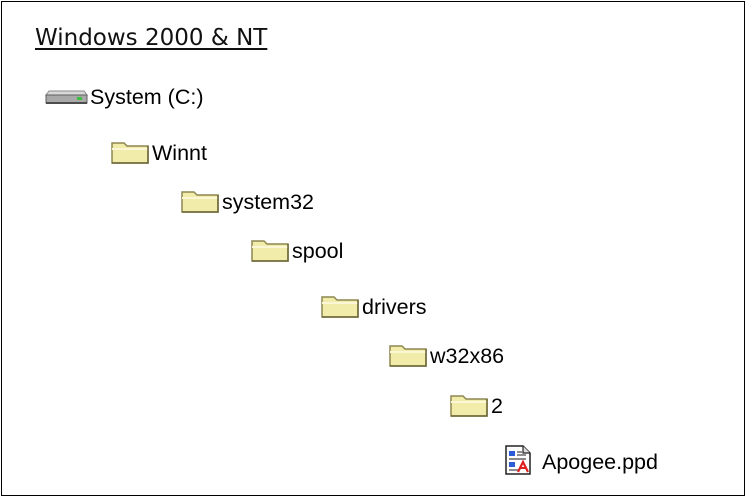 The width and height of the screenshot is (748, 499). I want to click on tree-item-w32x86: w32x86, so click(445, 356).